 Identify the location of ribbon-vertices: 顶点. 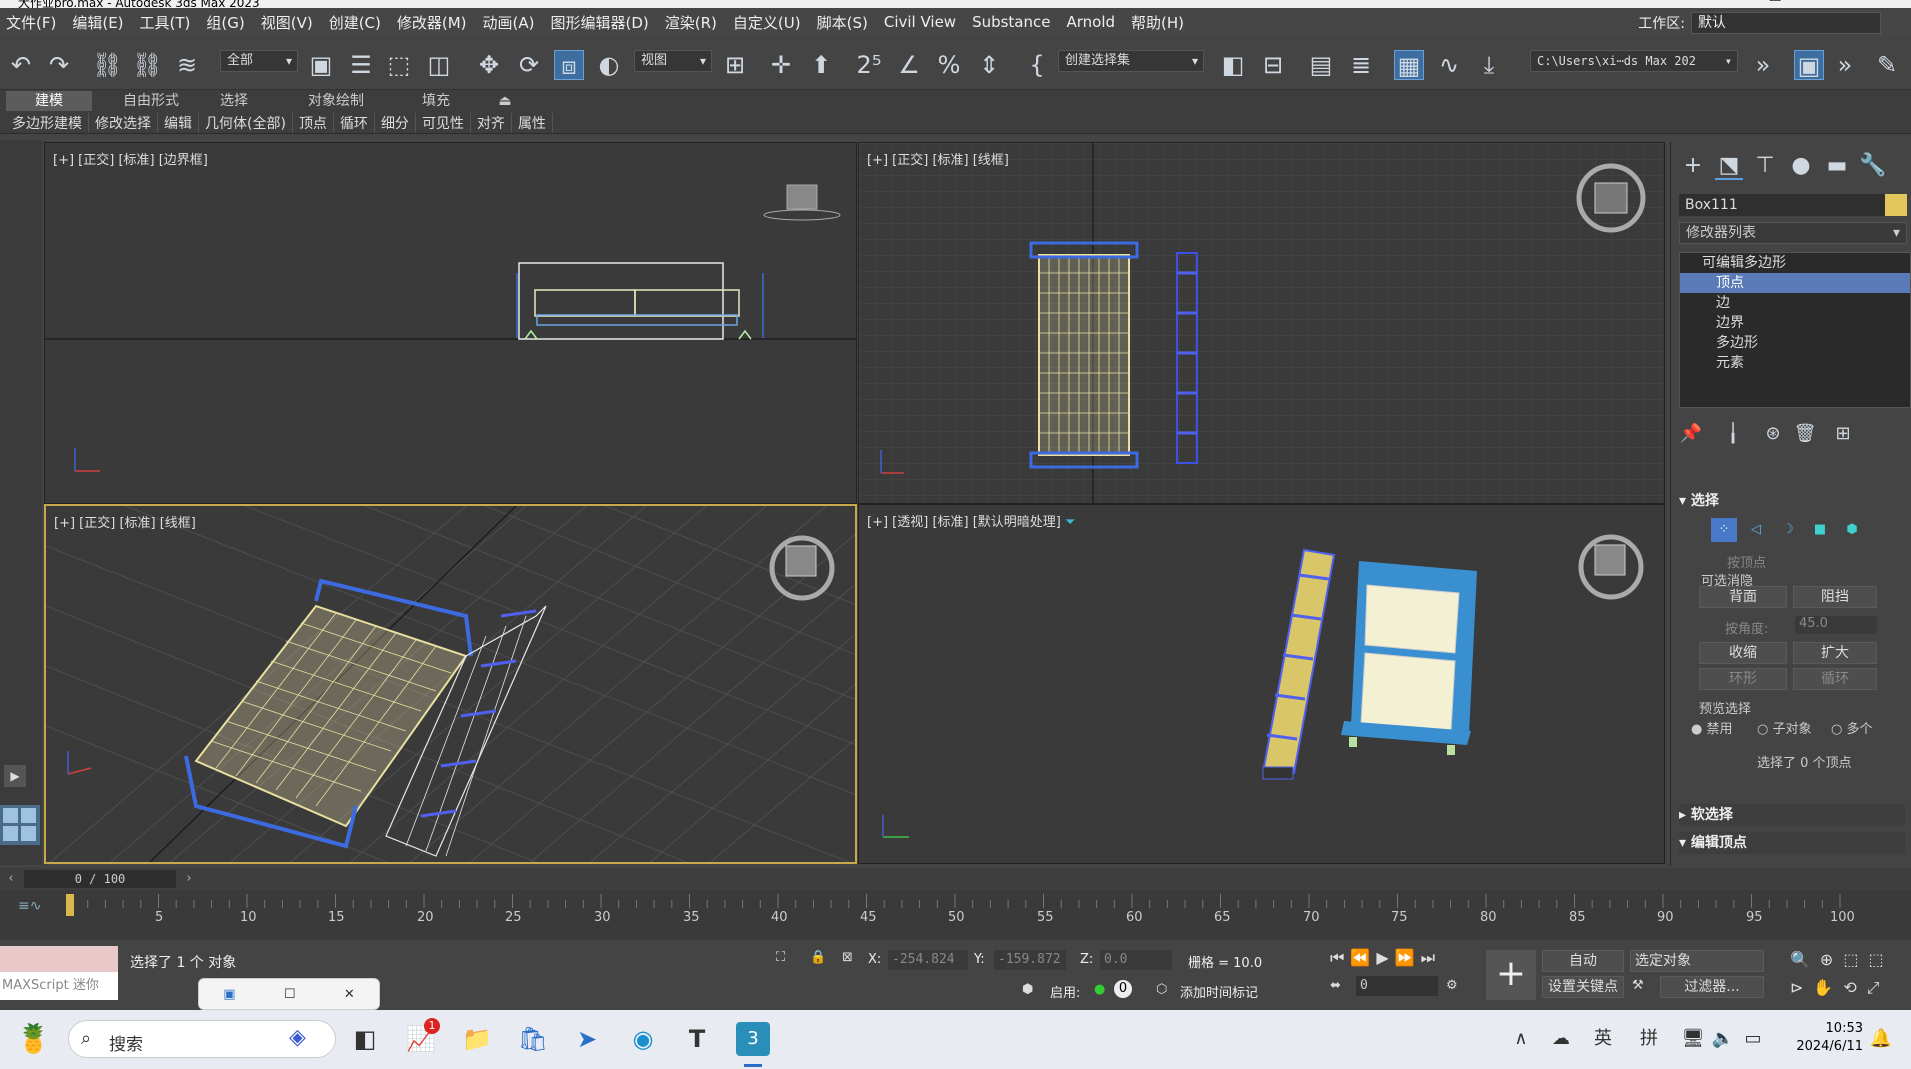
(313, 122).